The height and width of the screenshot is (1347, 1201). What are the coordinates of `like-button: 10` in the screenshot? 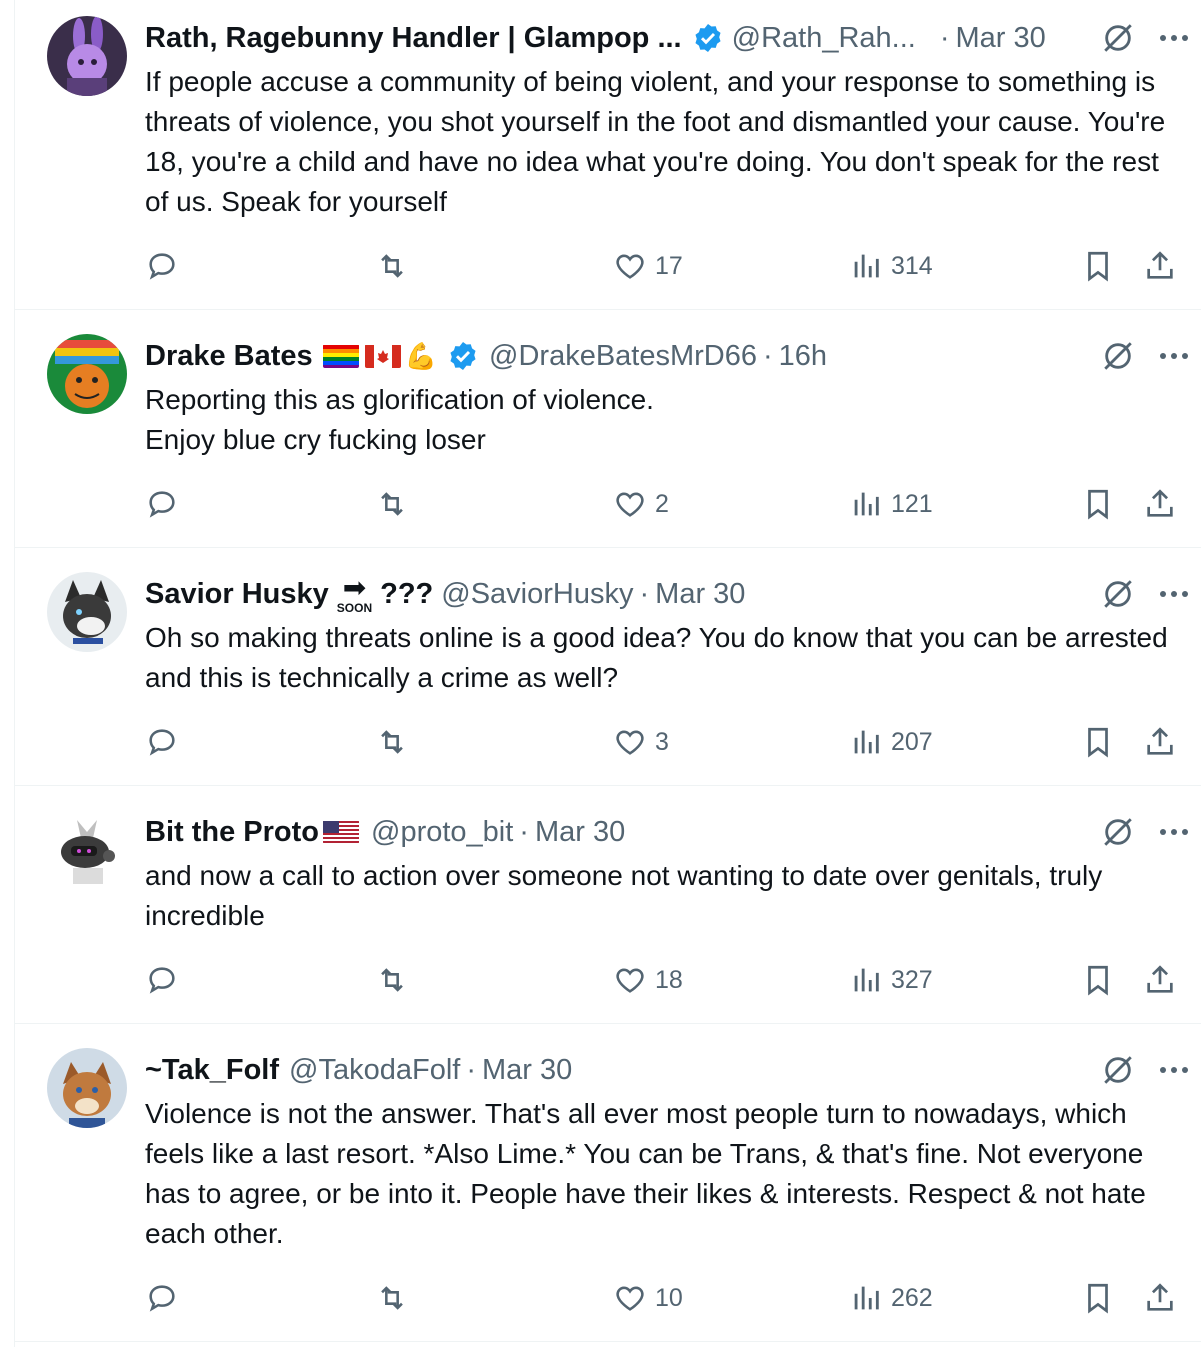 It's located at (648, 1298).